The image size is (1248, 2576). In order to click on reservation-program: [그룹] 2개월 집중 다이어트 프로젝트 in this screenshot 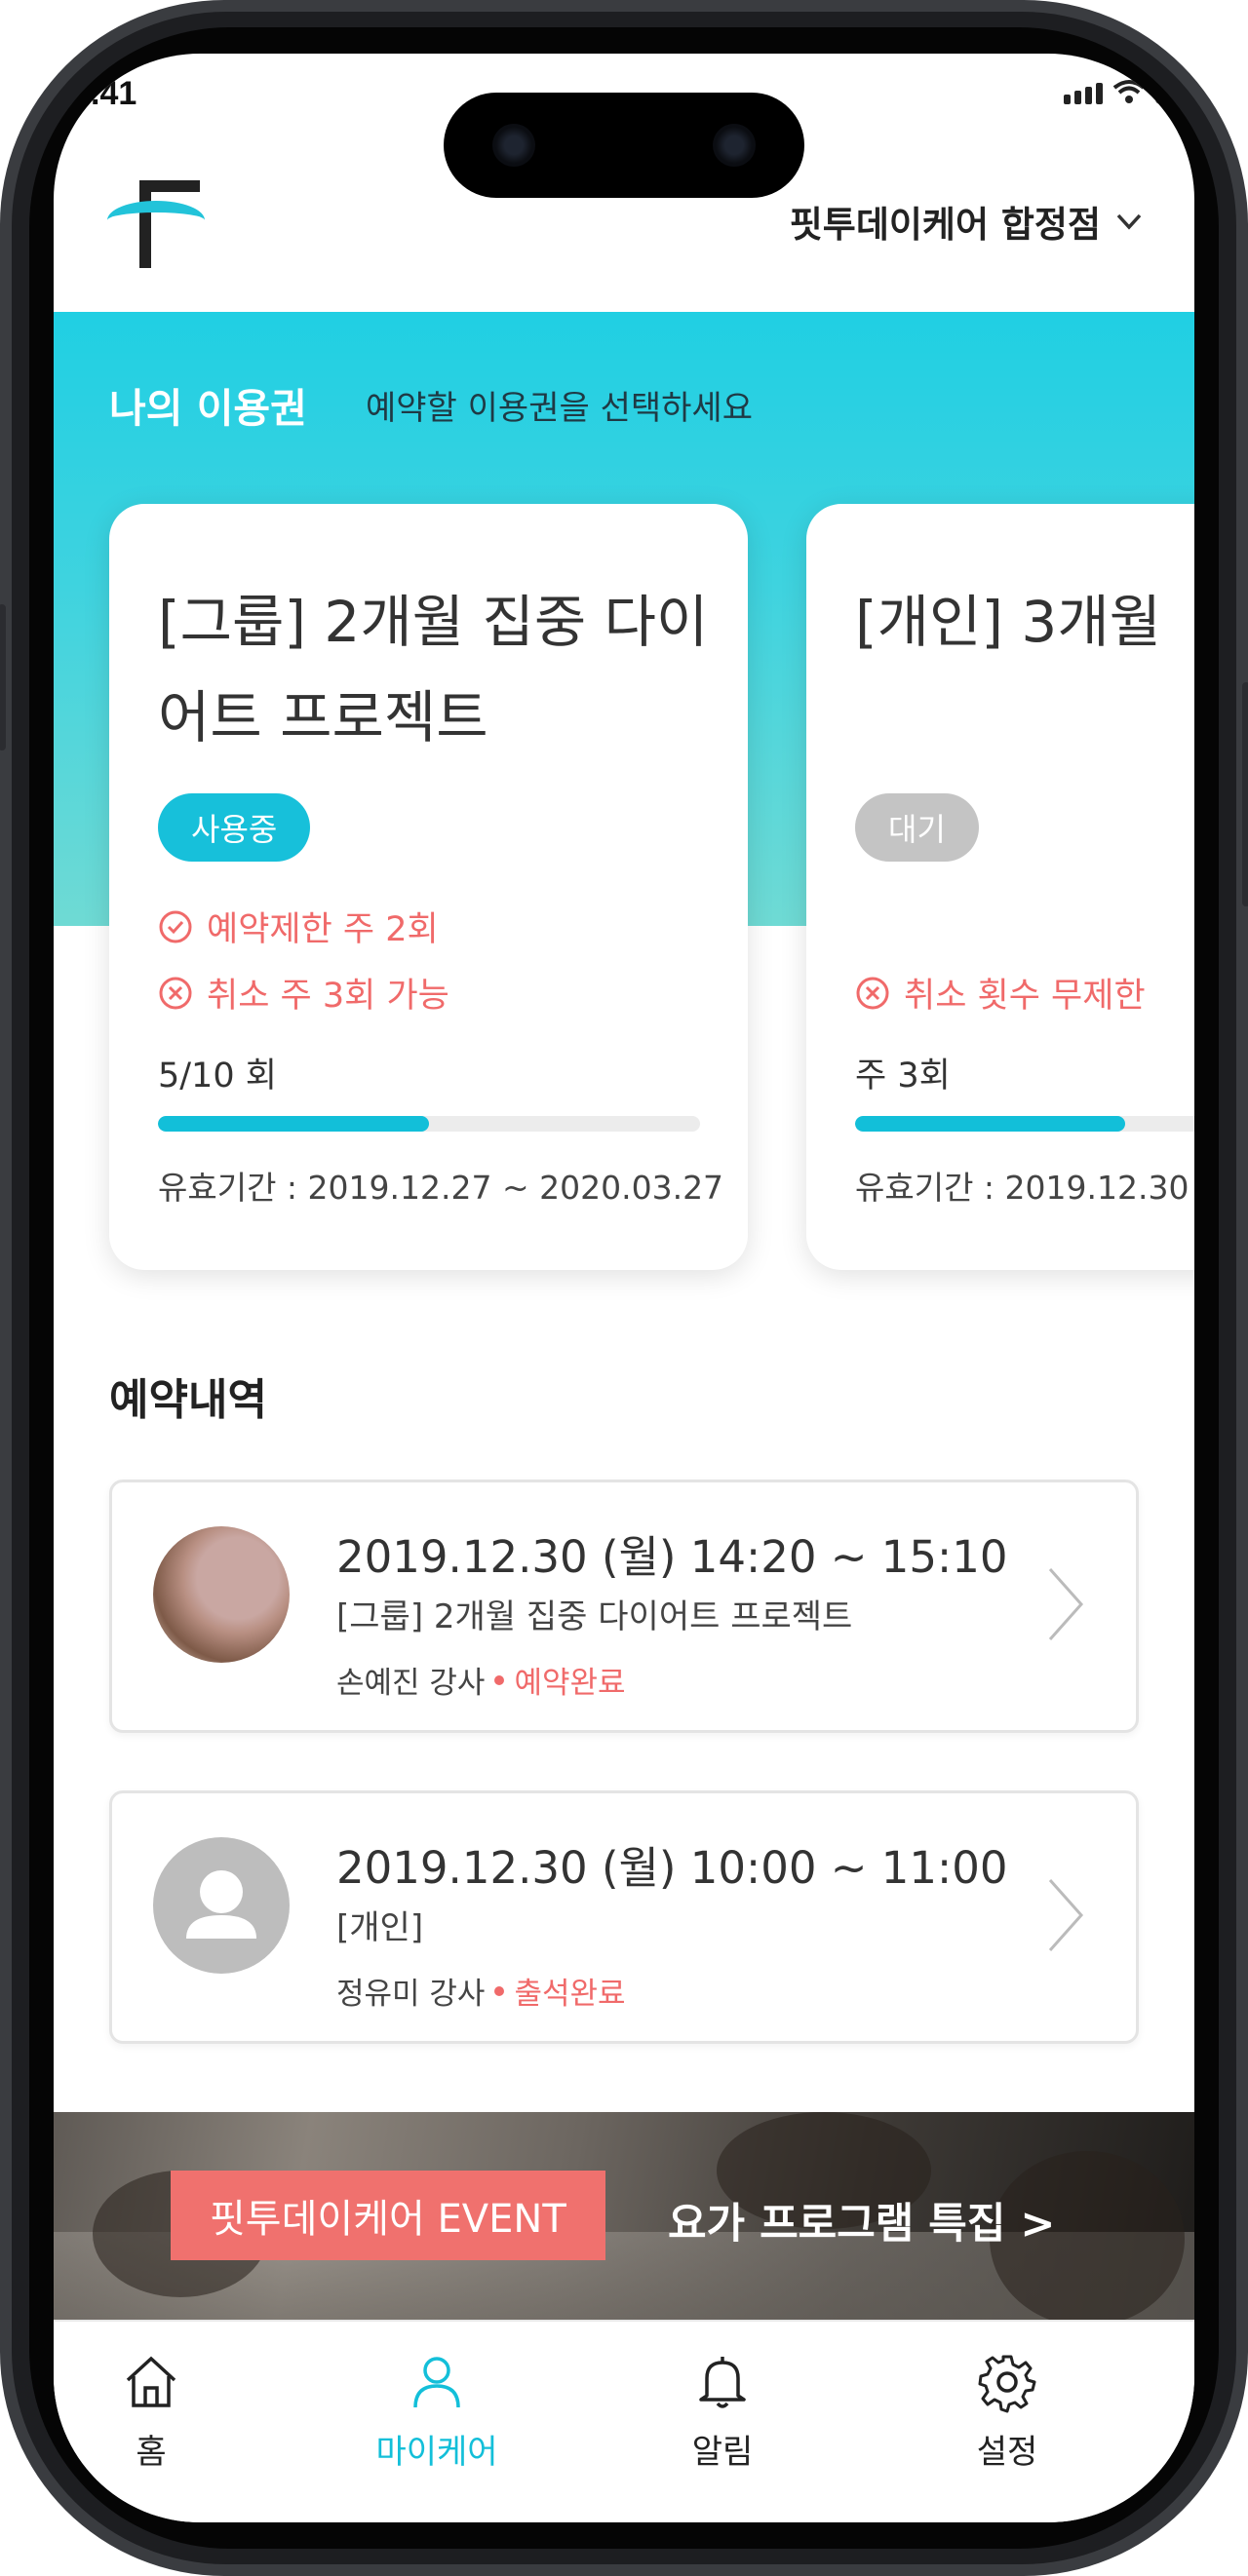, I will do `click(594, 1616)`.